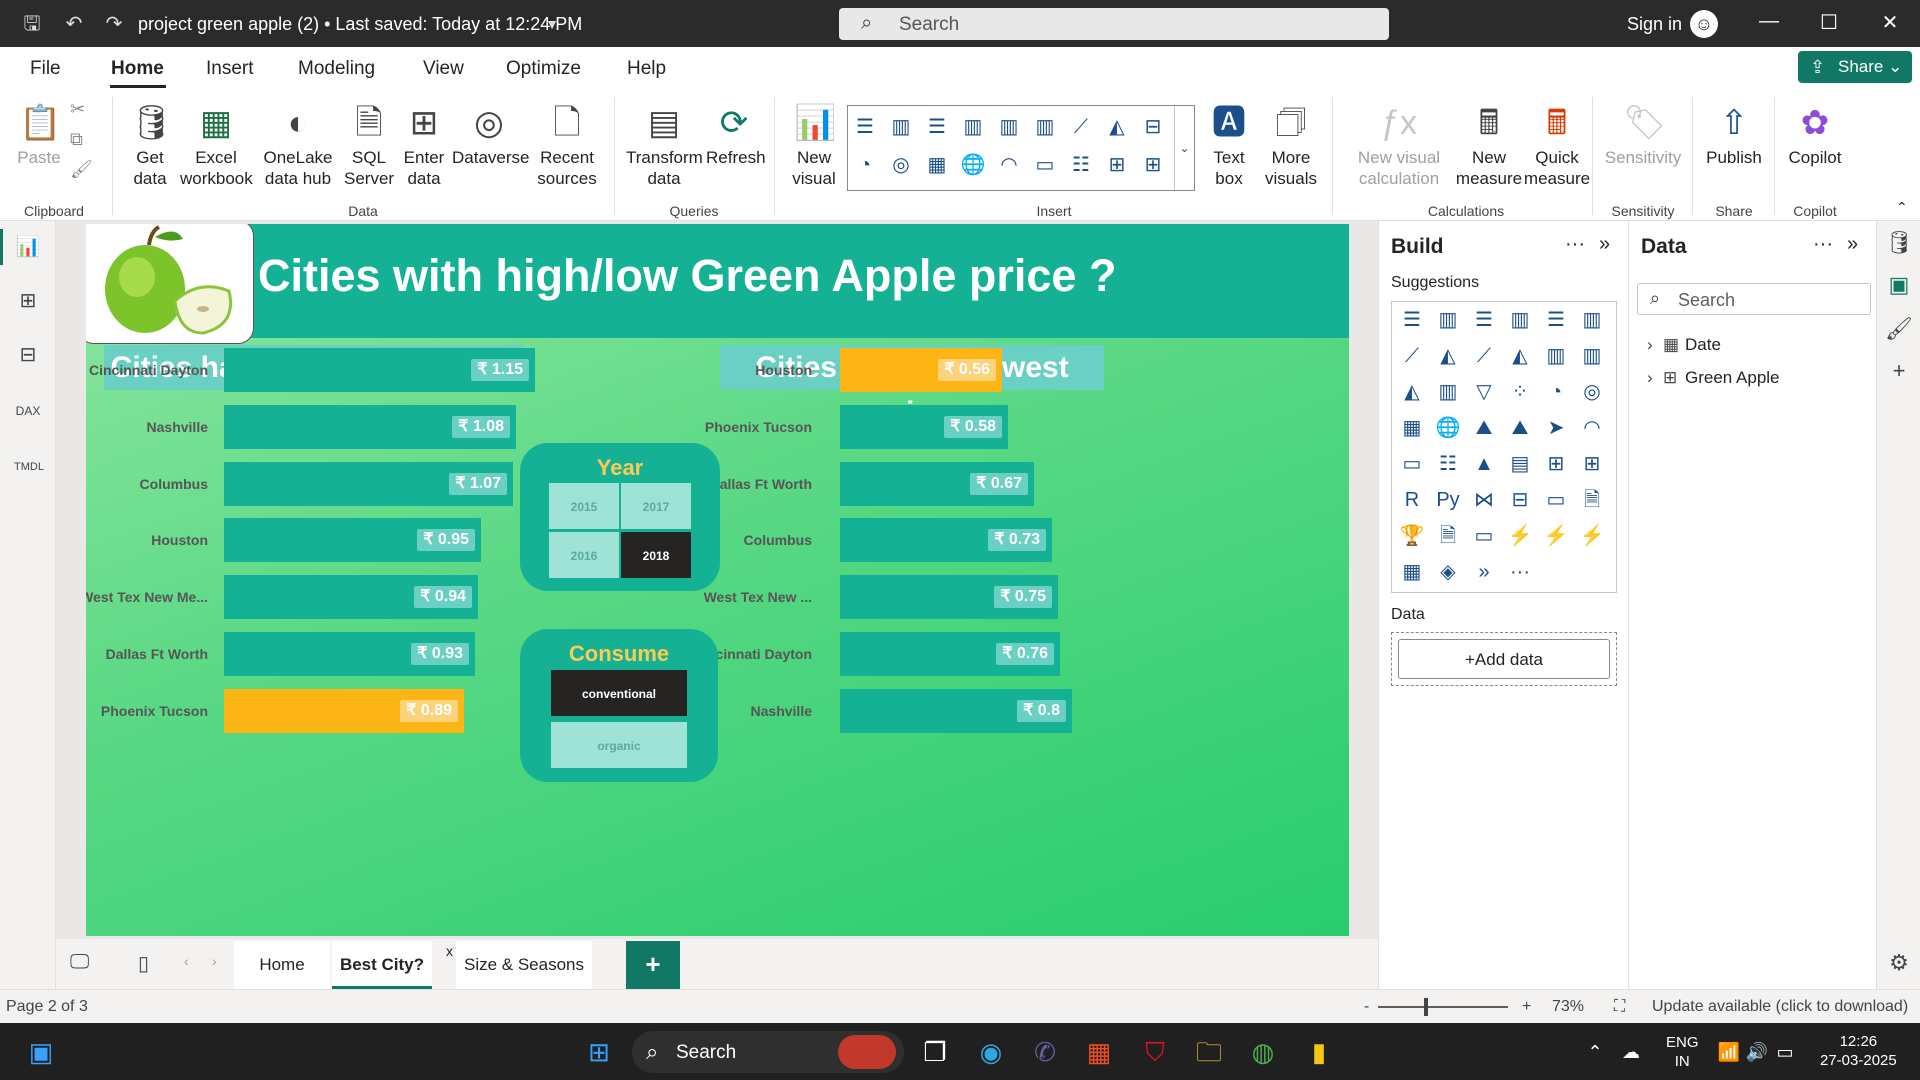 This screenshot has width=1920, height=1080. Describe the element at coordinates (1575, 244) in the screenshot. I see `build-more-icon: ···` at that location.